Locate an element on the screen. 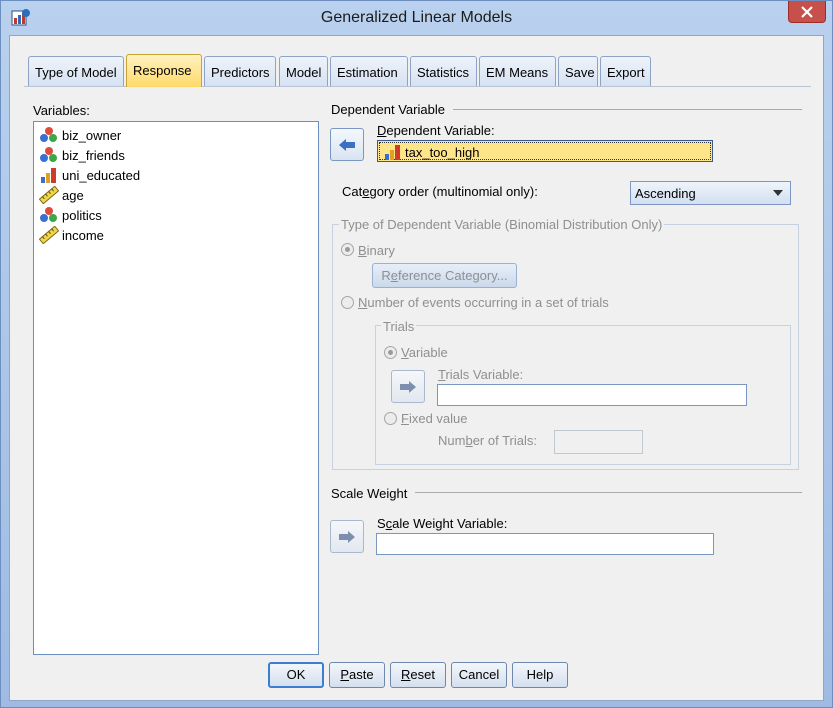 Image resolution: width=833 pixels, height=708 pixels. category-order-select: Ascending is located at coordinates (710, 193).